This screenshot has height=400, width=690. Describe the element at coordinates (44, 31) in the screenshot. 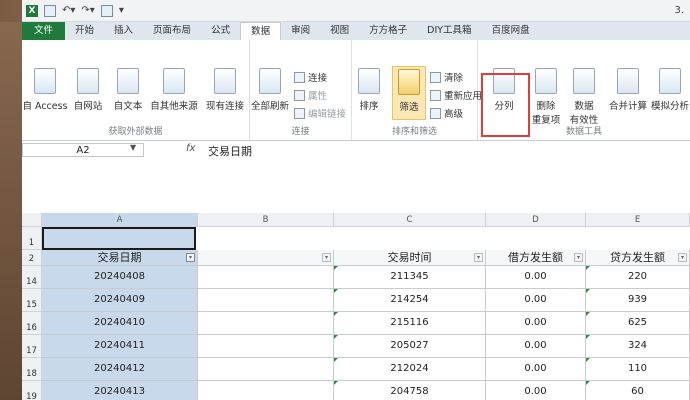

I see `tab-file: 文件` at that location.